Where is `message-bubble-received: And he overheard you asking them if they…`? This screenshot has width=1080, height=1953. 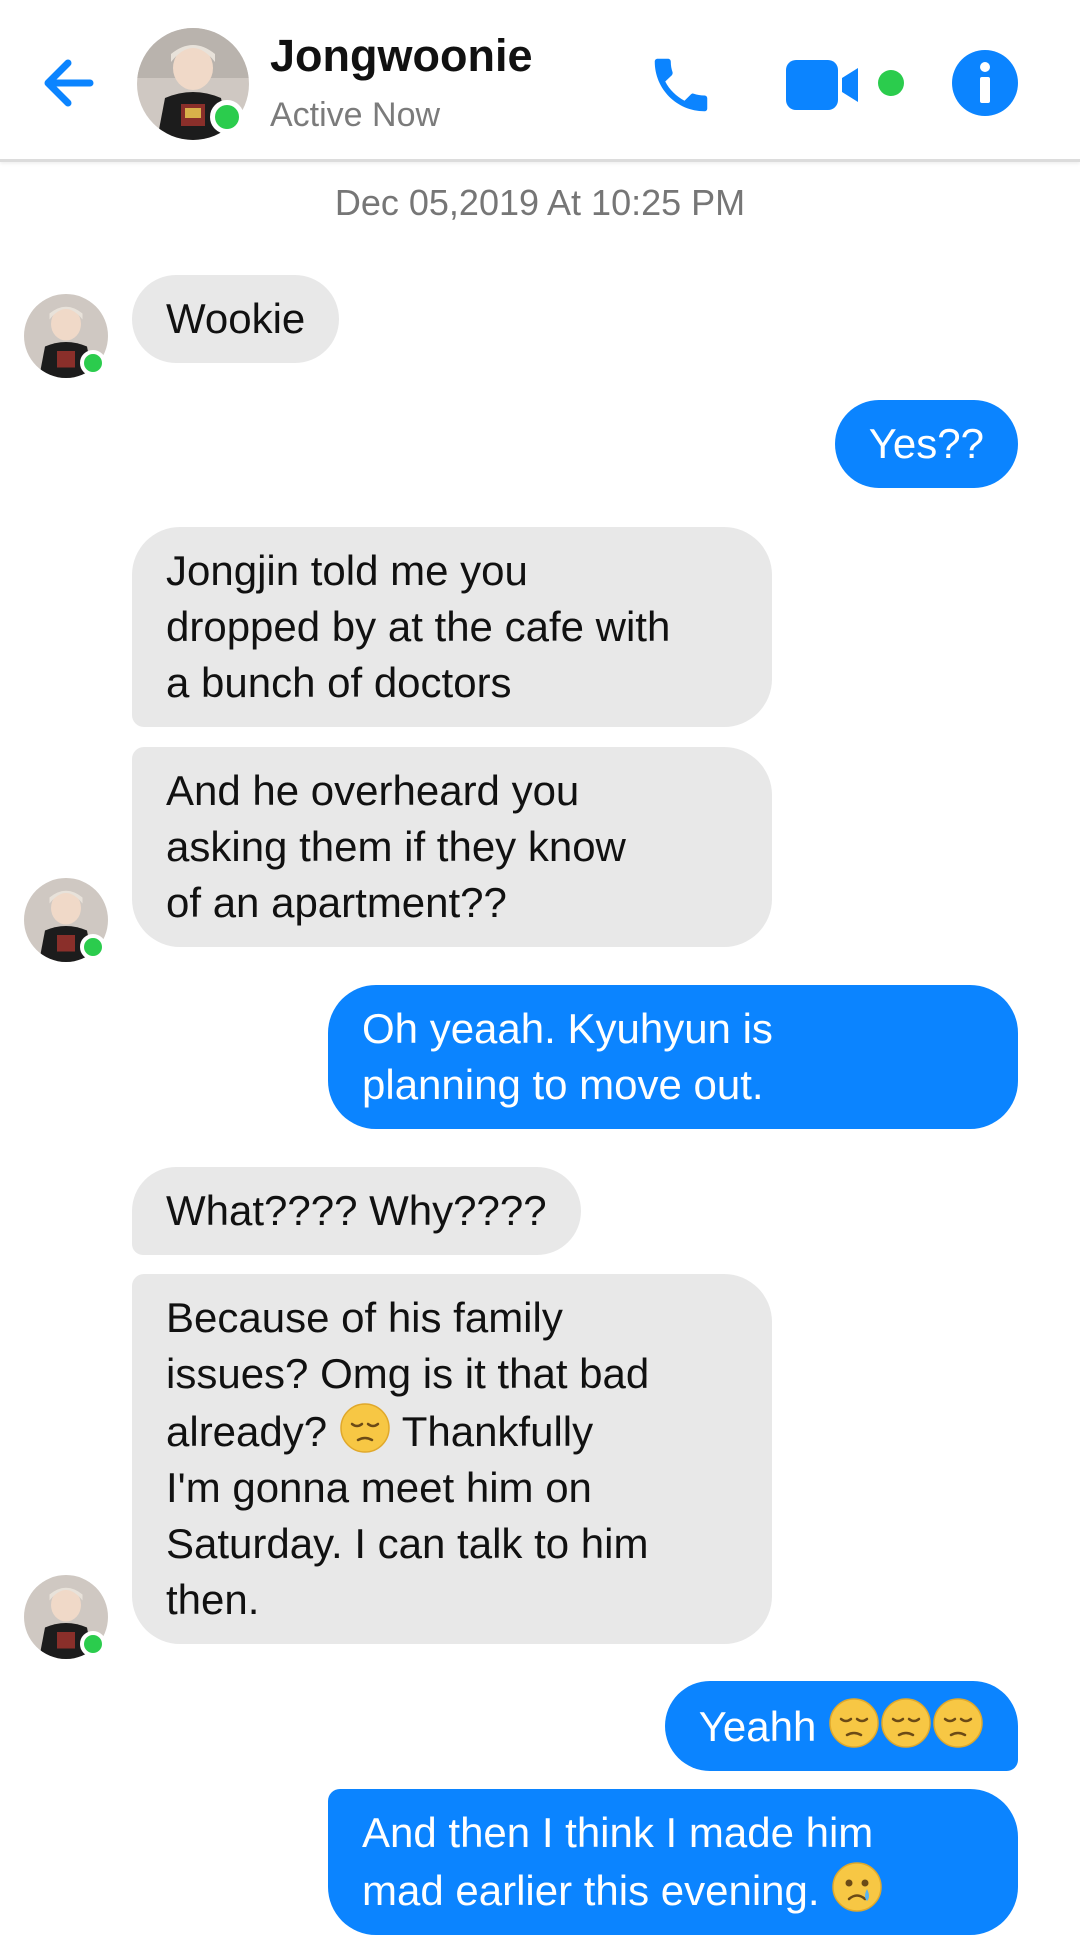 message-bubble-received: And he overheard you asking them if they… is located at coordinates (452, 847).